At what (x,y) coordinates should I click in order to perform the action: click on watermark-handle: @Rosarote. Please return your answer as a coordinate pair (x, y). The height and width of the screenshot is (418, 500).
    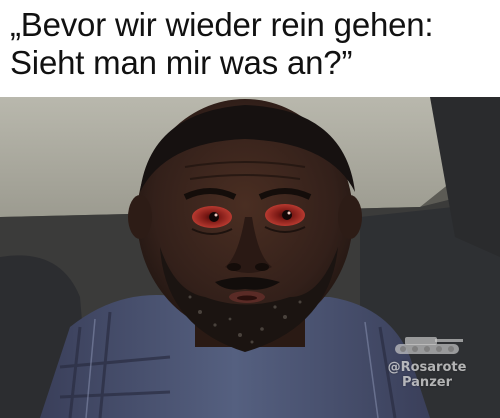
    Looking at the image, I should click on (427, 367).